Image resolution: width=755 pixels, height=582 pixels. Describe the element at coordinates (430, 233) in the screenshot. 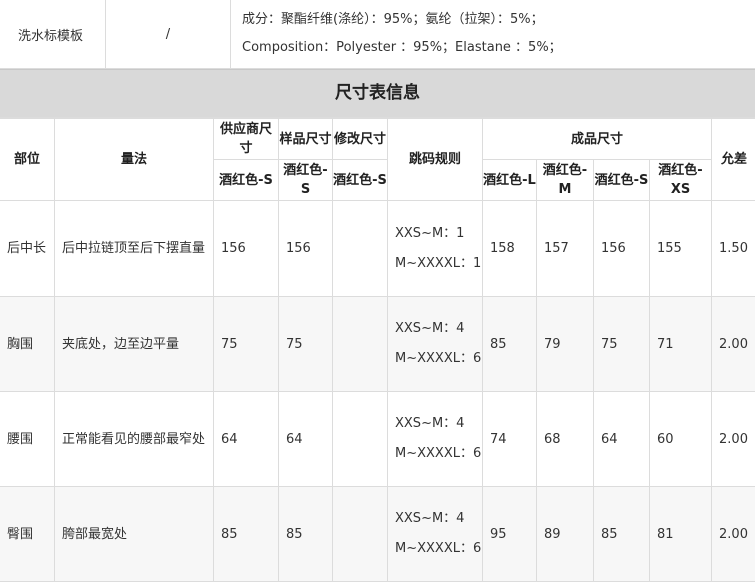

I see `grading-rule-line: XXS~M：1` at that location.